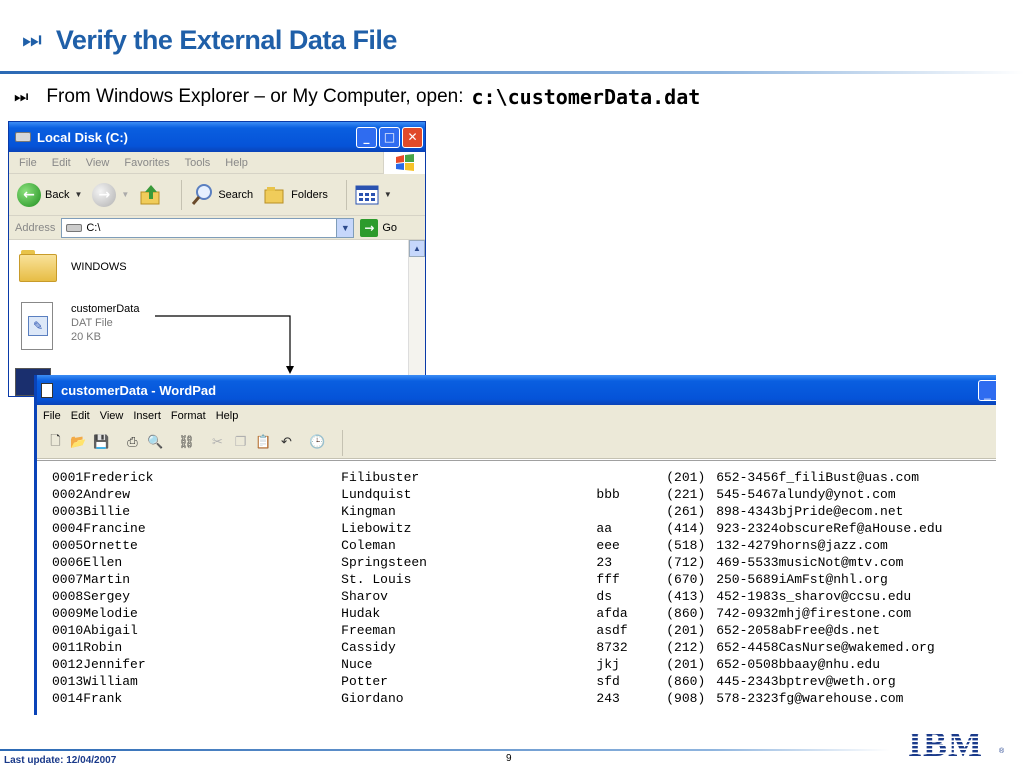 Image resolution: width=1024 pixels, height=768 pixels. Describe the element at coordinates (78, 194) in the screenshot. I see `chevron-down-icon: ▼` at that location.